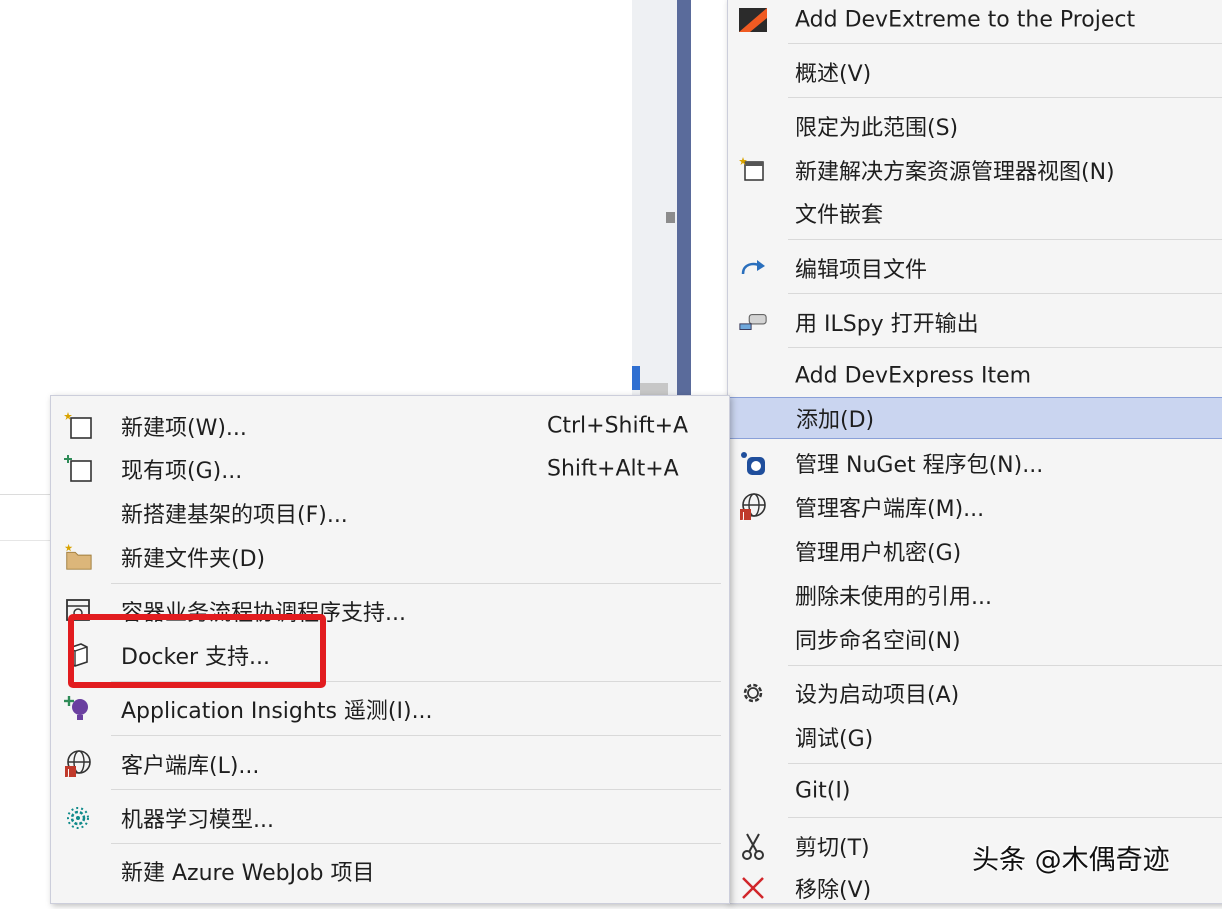 The image size is (1222, 909). I want to click on ilspy-icon, so click(753, 322).